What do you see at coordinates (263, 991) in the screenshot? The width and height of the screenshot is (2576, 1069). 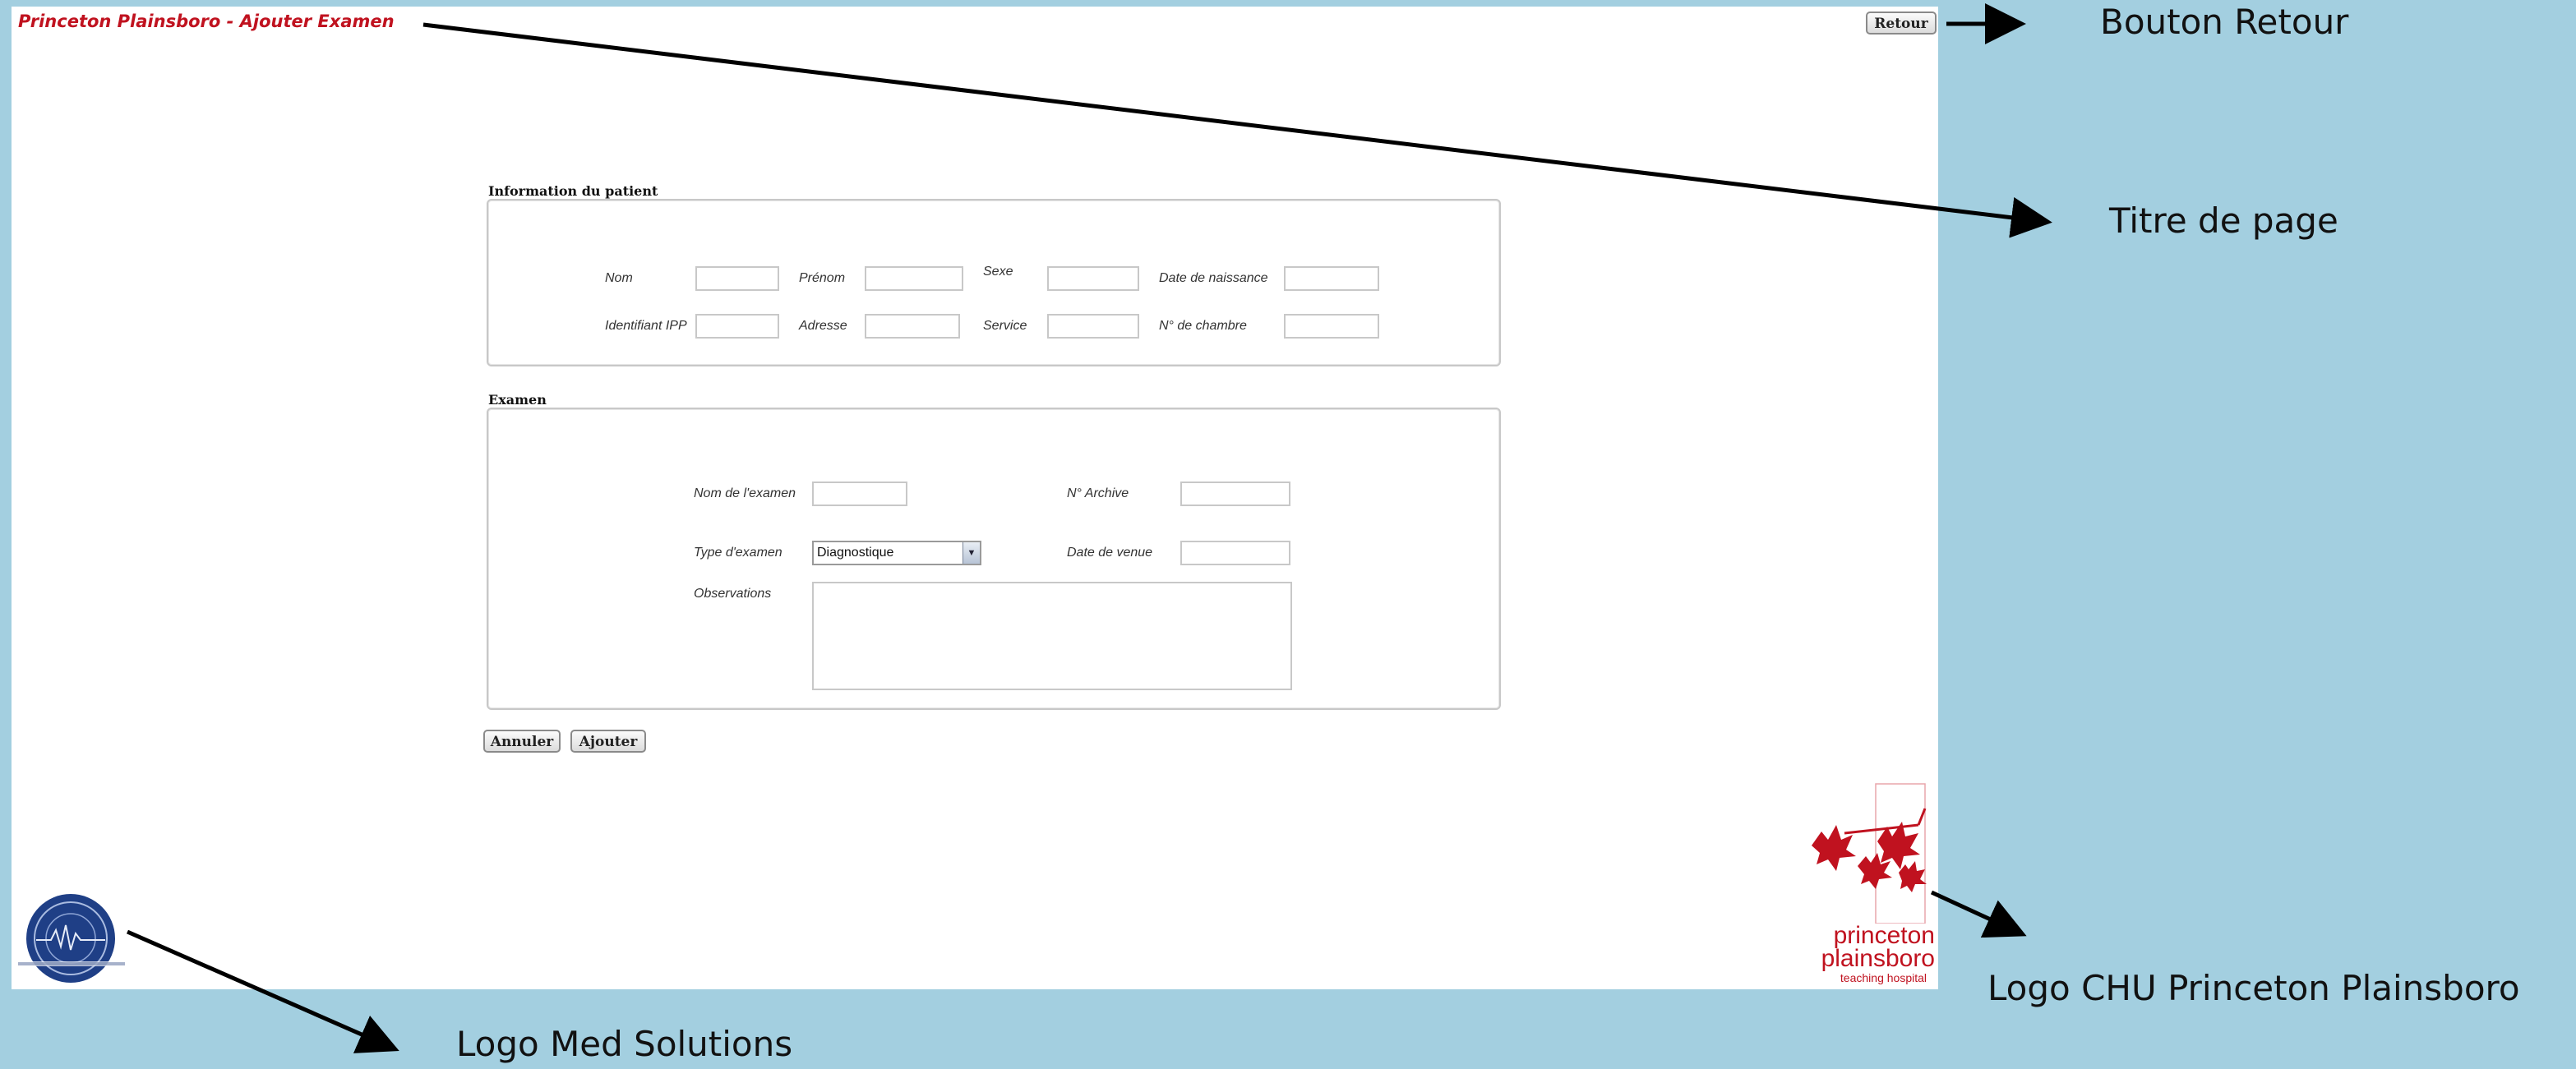 I see `arrow-medsolutions-logo` at bounding box center [263, 991].